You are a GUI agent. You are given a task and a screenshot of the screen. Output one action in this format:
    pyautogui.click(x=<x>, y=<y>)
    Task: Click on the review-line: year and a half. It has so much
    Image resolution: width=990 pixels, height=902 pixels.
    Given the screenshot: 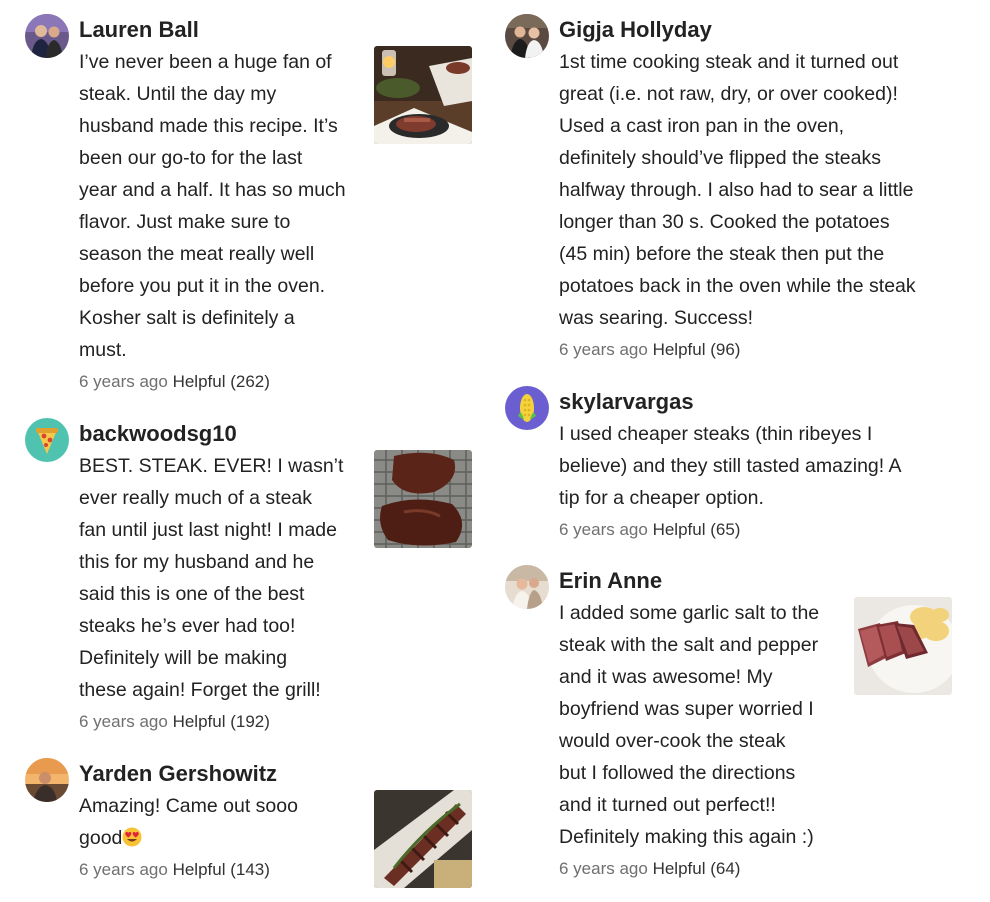 What is the action you would take?
    pyautogui.click(x=212, y=190)
    